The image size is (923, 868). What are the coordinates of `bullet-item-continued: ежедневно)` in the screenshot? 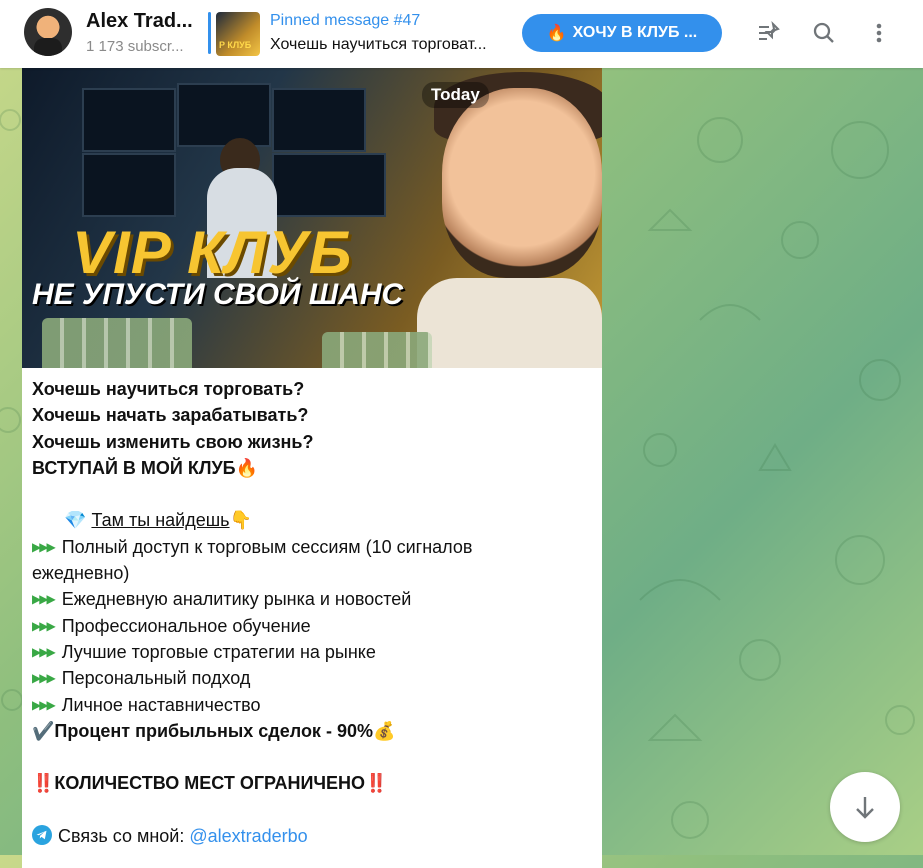 It's located at (81, 573).